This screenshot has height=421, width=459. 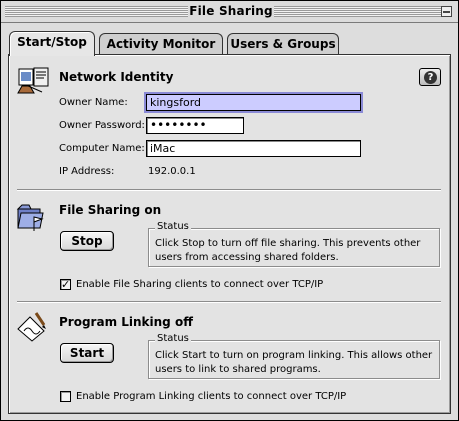 I want to click on program-linking-title: Program Linking off, so click(x=126, y=322).